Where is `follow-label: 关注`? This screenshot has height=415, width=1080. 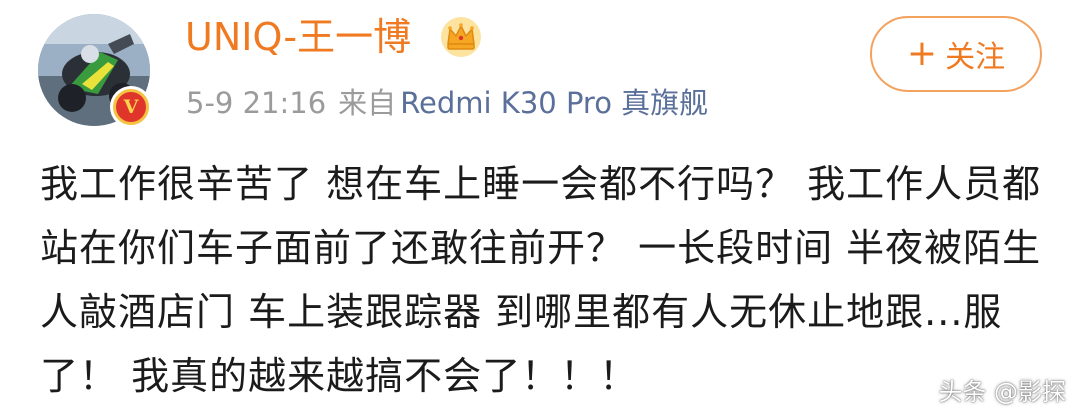 follow-label: 关注 is located at coordinates (975, 57).